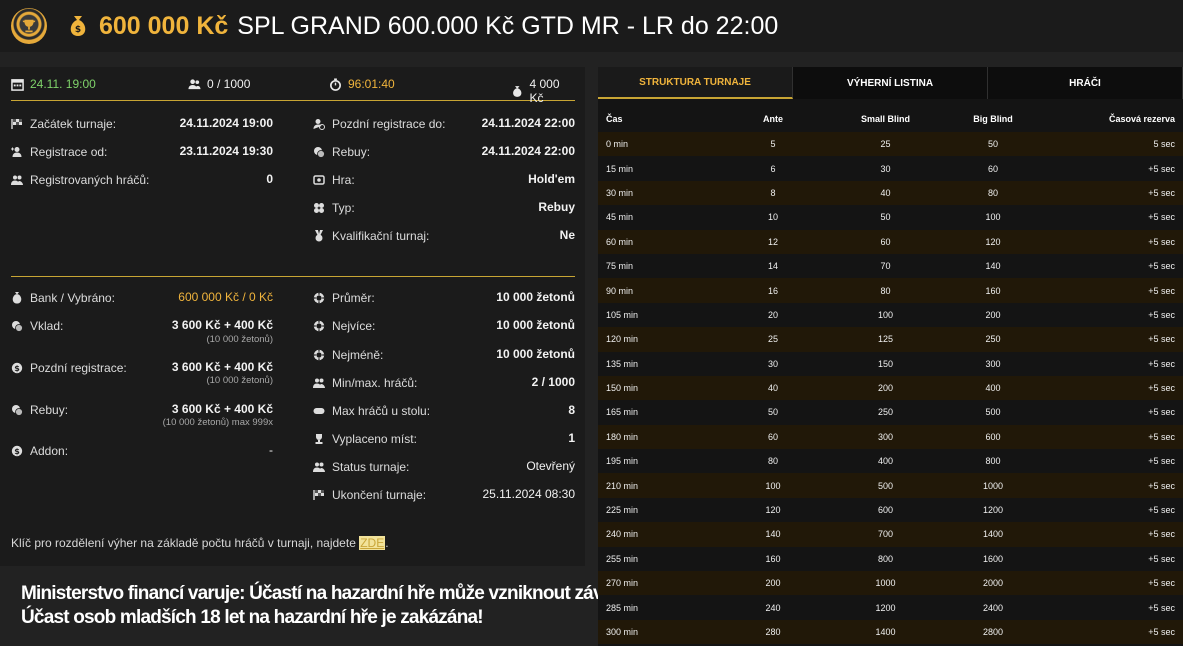 This screenshot has width=1183, height=646. Describe the element at coordinates (348, 355) in the screenshot. I see `money-row-least: Nejméně:` at that location.